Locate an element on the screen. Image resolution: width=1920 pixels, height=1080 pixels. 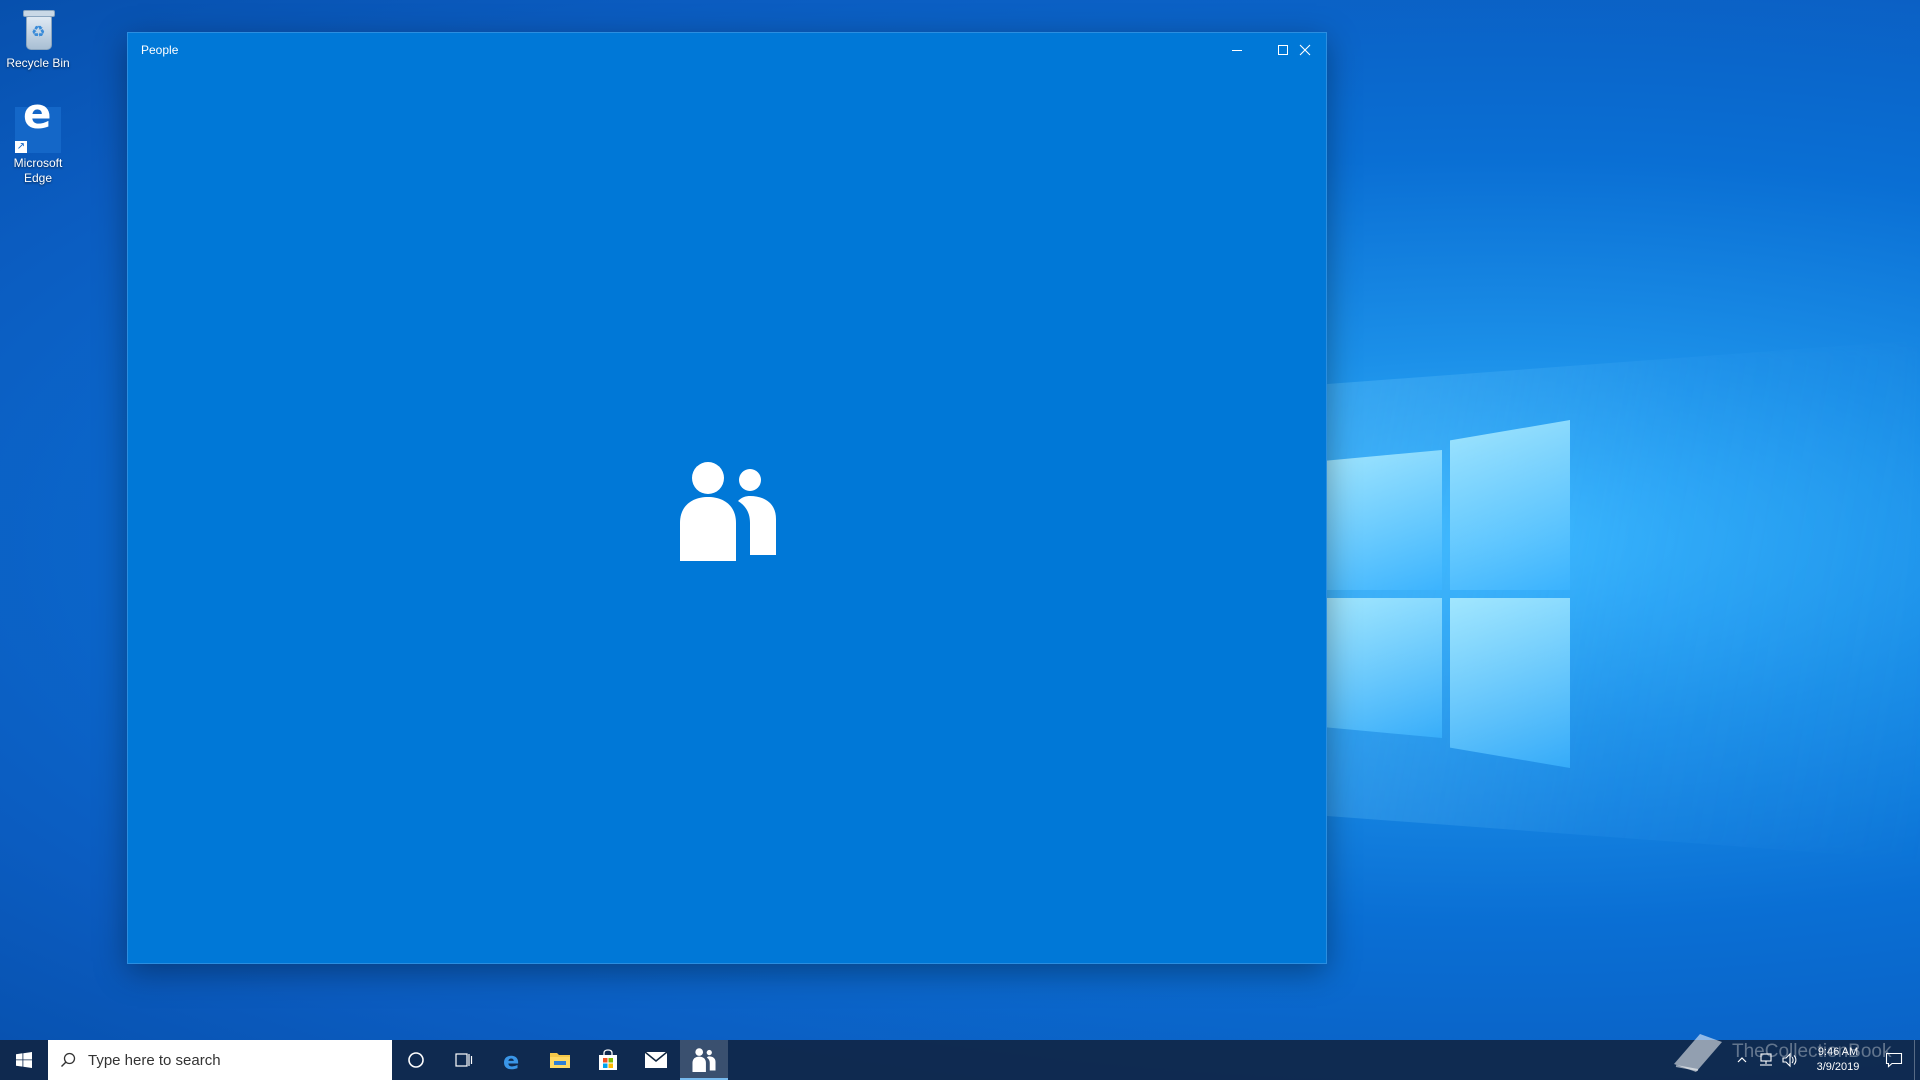
network-button is located at coordinates (1766, 1060).